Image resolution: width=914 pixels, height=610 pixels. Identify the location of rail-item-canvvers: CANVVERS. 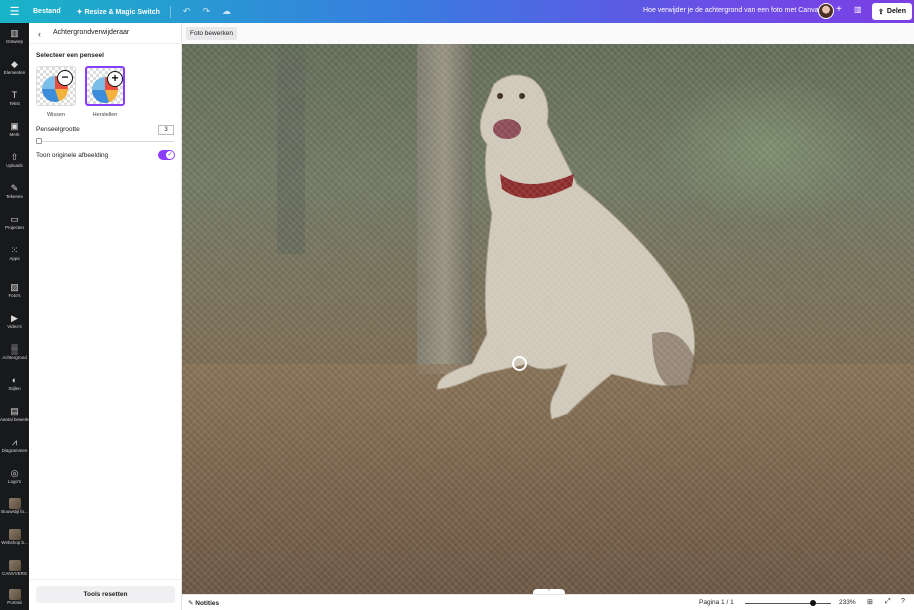
(14, 568).